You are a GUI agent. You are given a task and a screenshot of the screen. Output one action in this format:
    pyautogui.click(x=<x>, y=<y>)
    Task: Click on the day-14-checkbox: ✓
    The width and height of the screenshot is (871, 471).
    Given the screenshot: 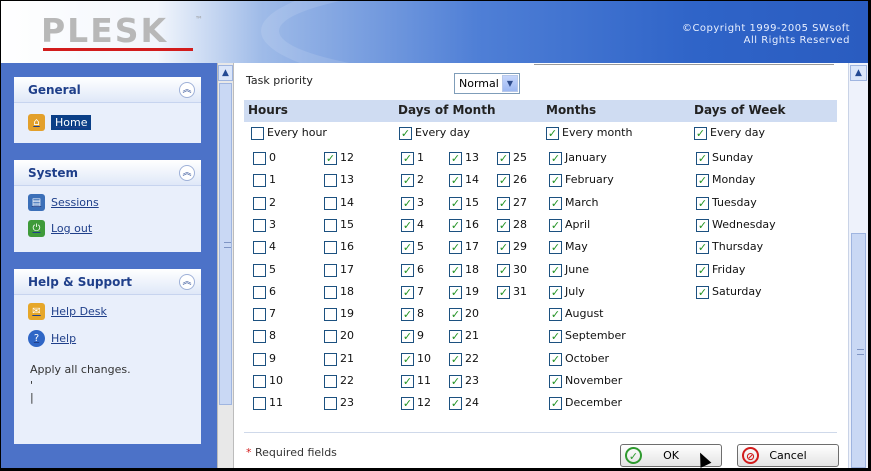 What is the action you would take?
    pyautogui.click(x=455, y=181)
    